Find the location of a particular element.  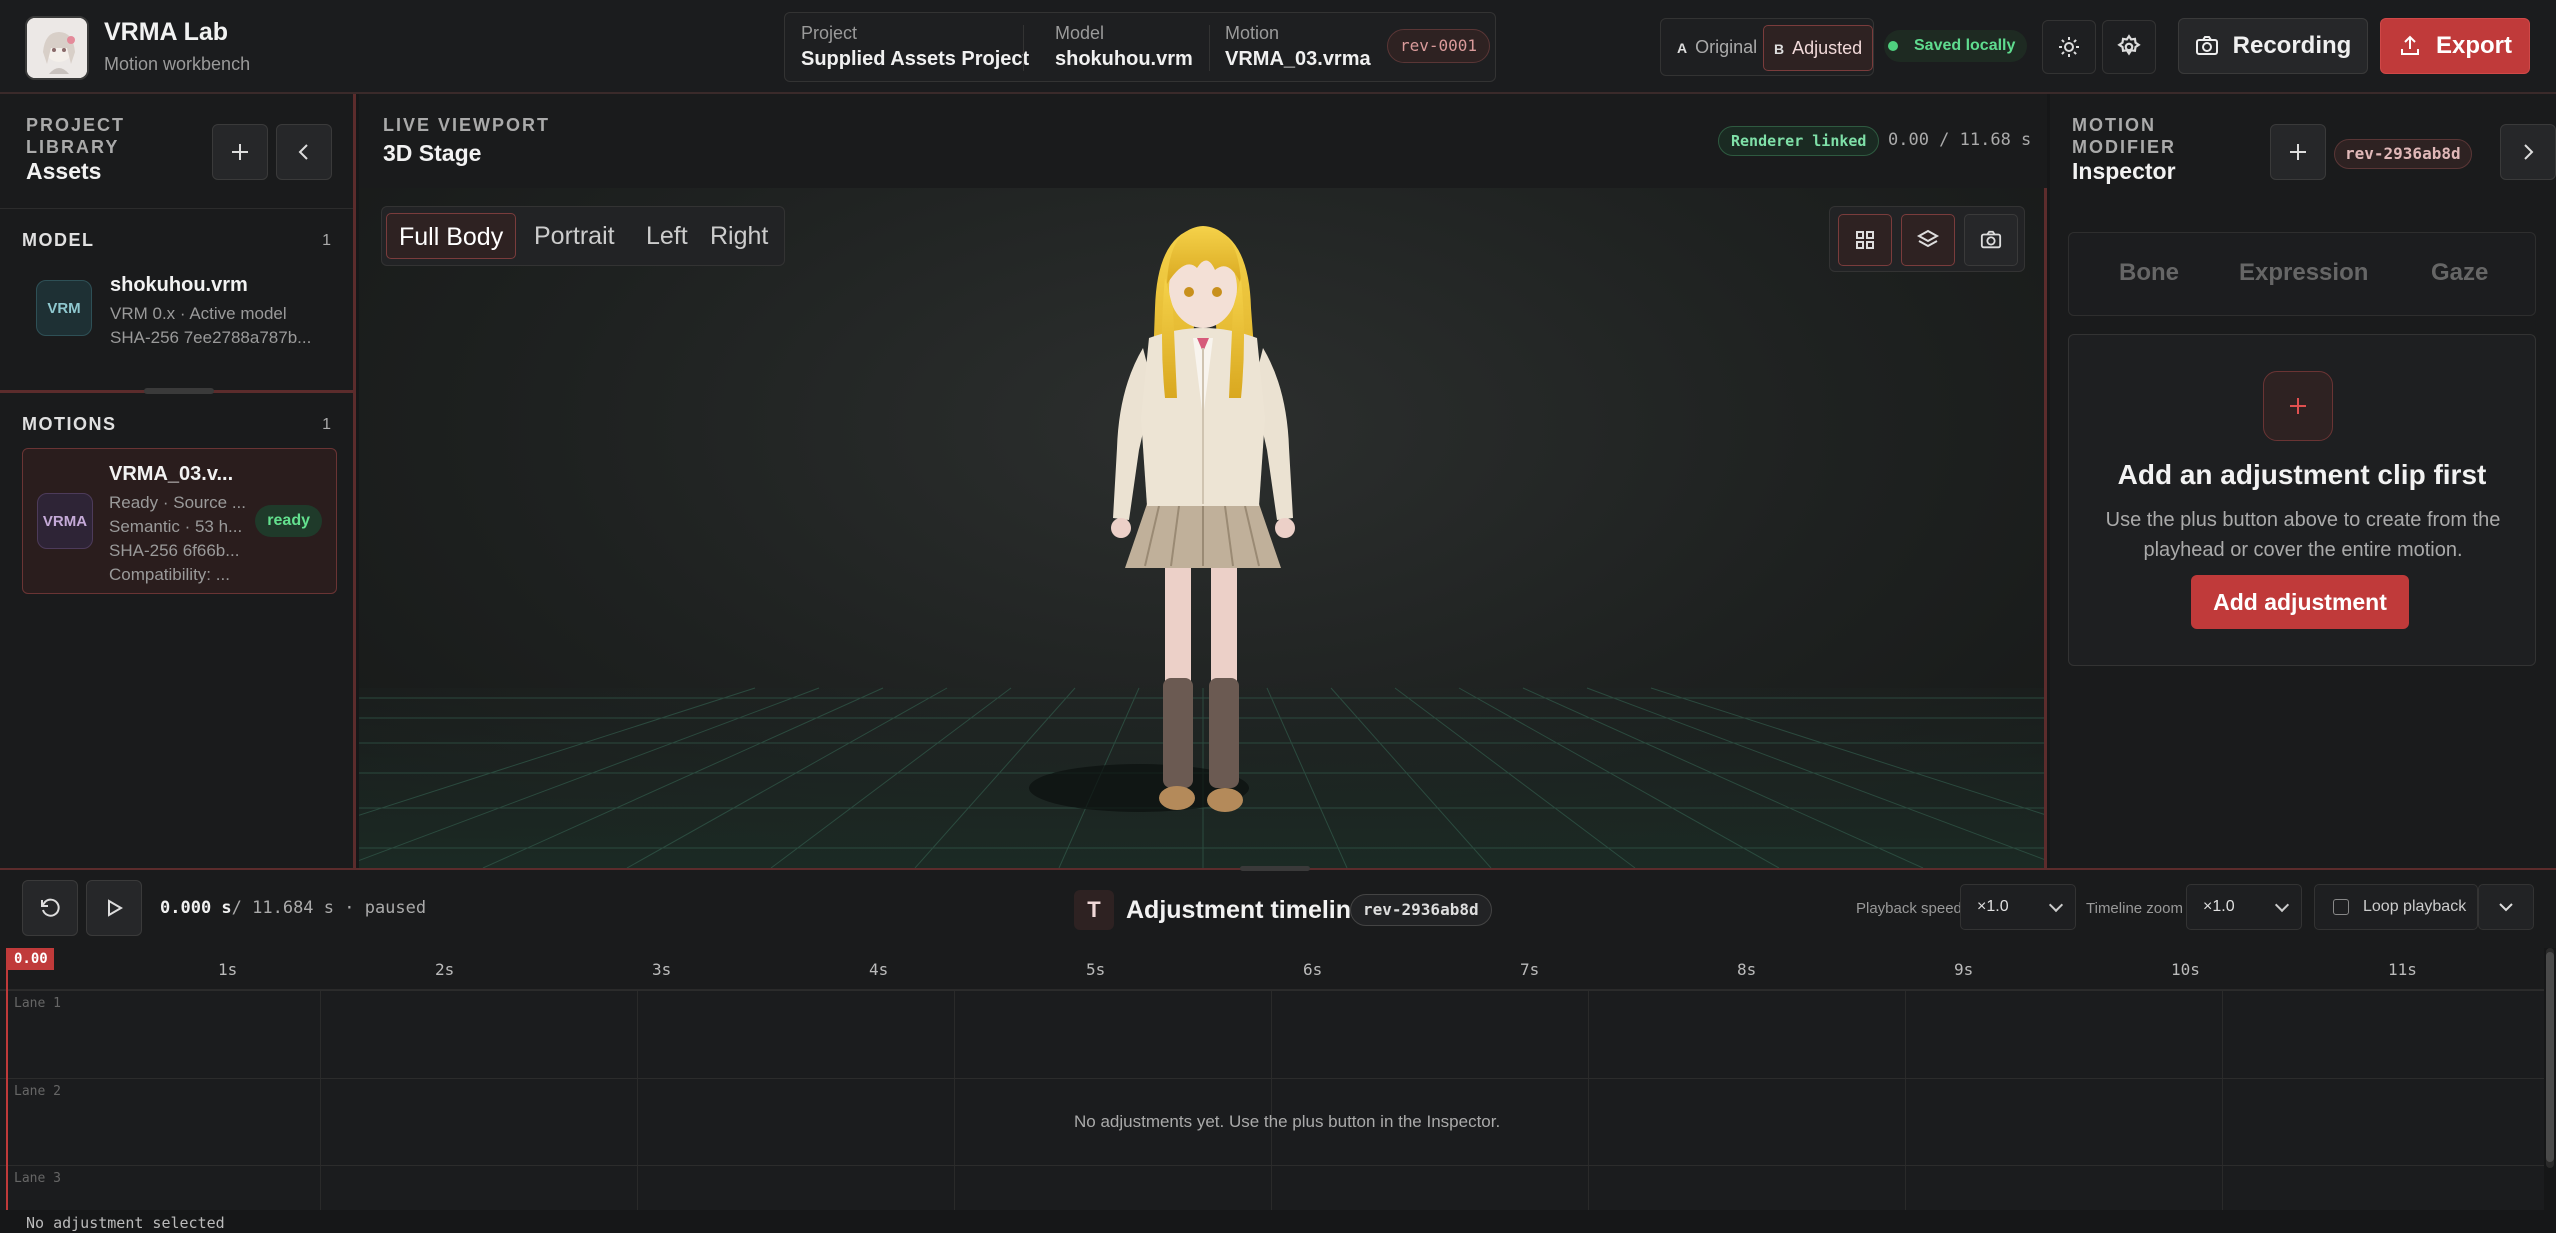

sun-icon is located at coordinates (2069, 47).